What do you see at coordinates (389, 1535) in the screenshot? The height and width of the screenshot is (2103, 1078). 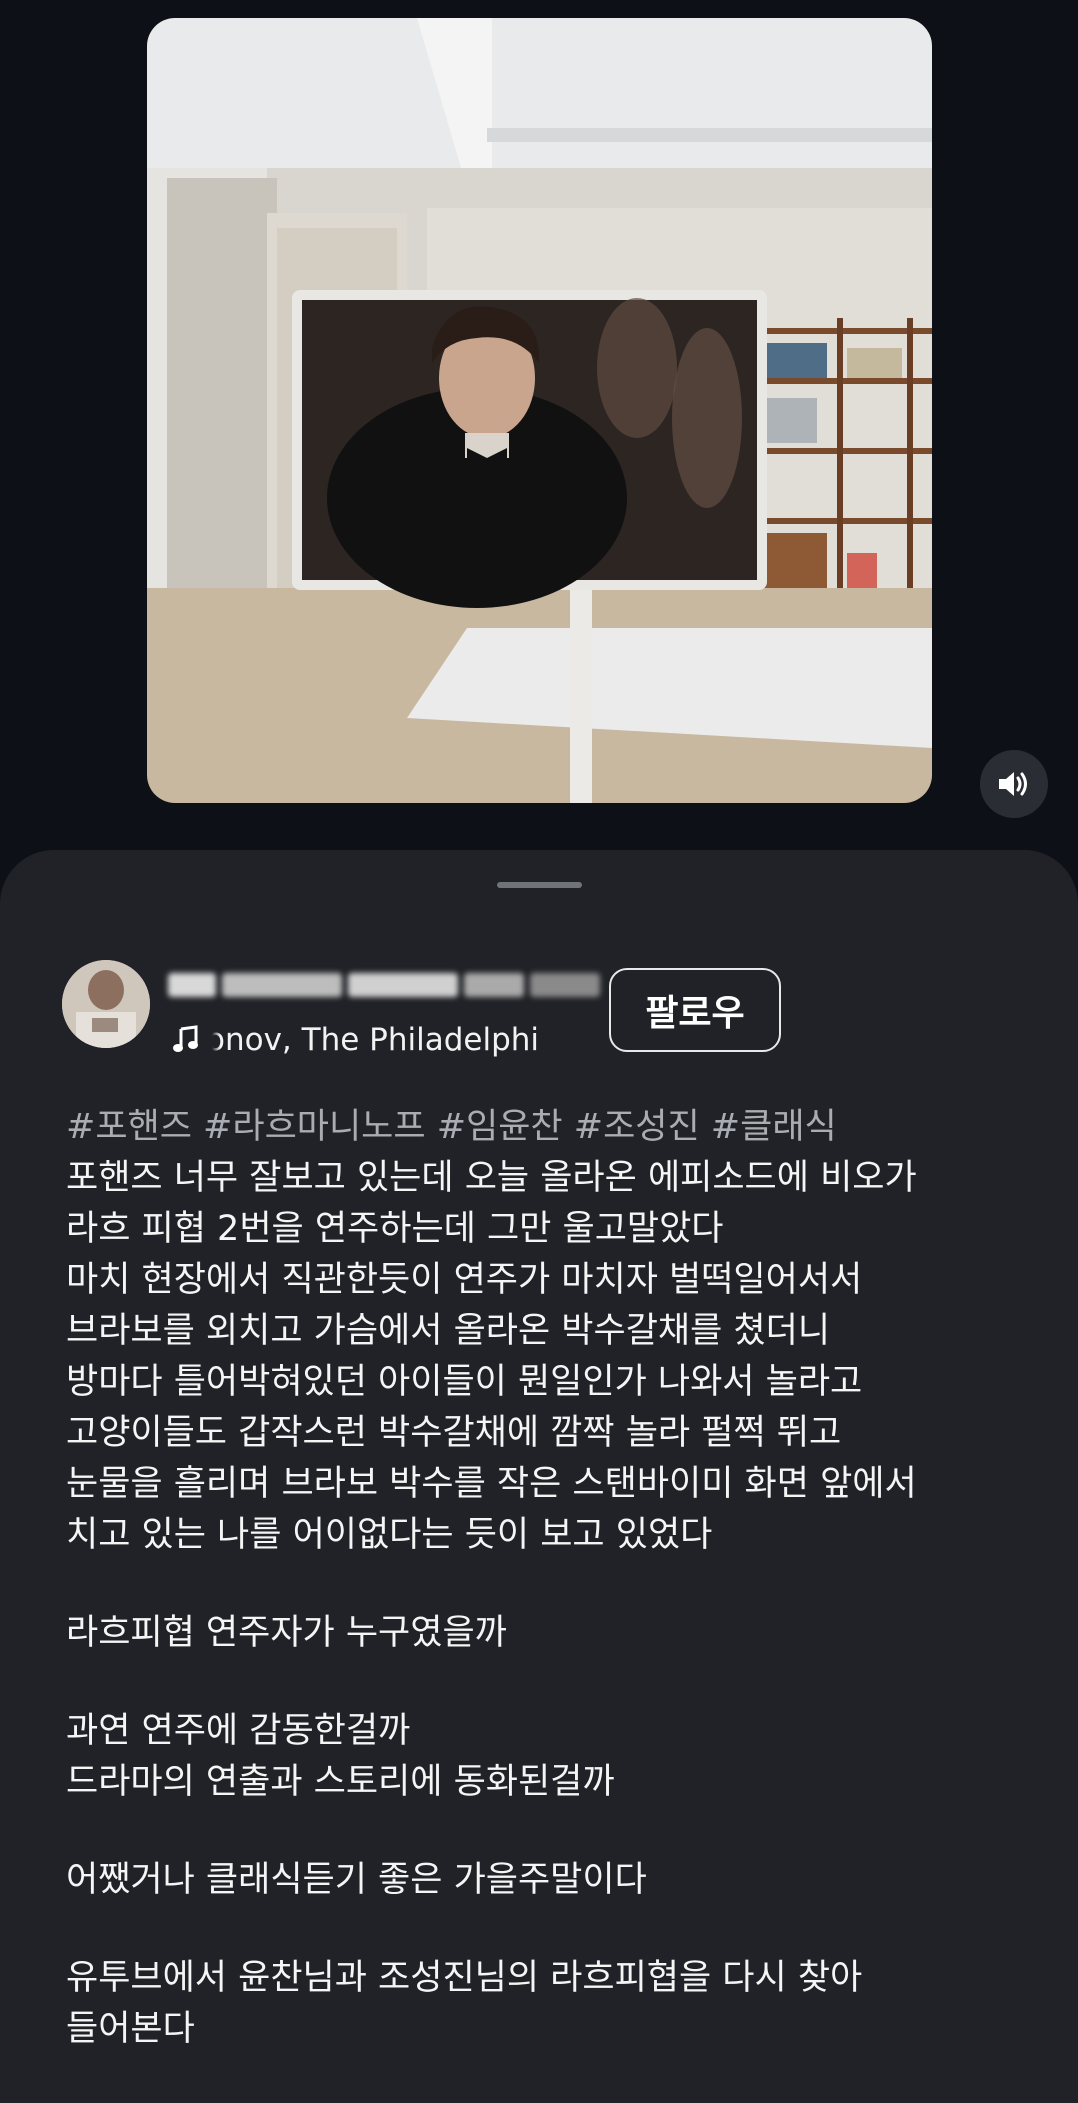 I see `caption-line: 치고 있는 나를 어이없다는 듯이 보고 있었다` at bounding box center [389, 1535].